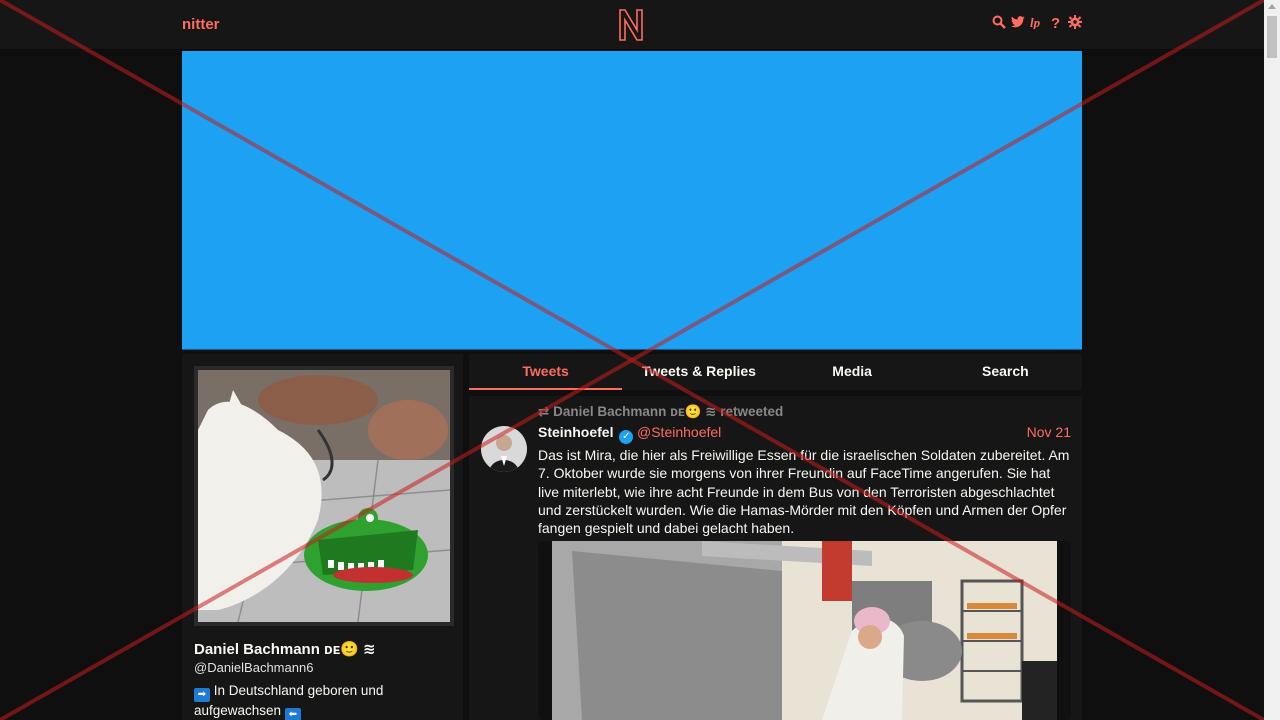 This screenshot has width=1280, height=720. I want to click on nitter-logo-icon, so click(631, 25).